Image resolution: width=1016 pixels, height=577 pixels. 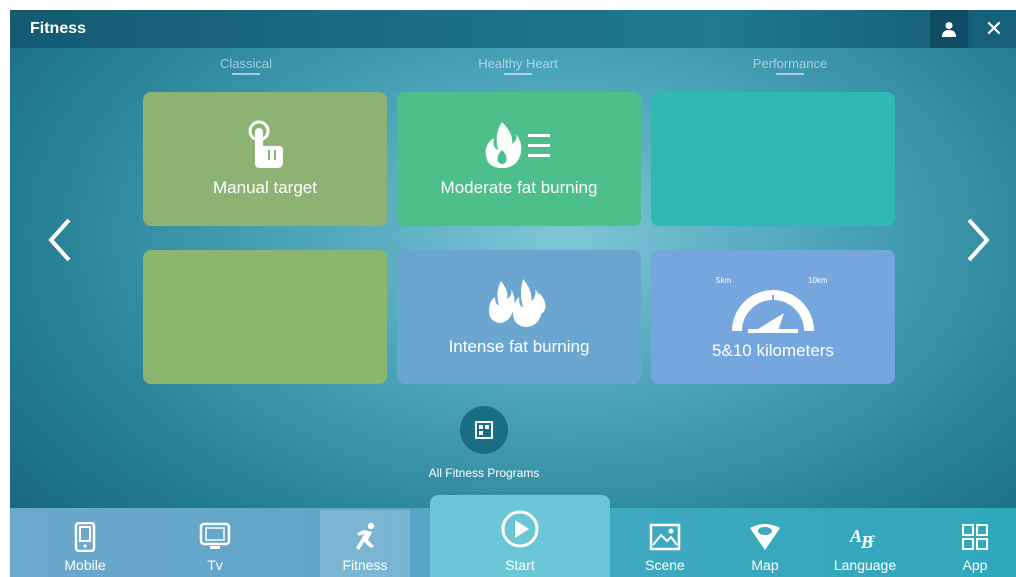 I want to click on tile-label: Intense fat burning, so click(x=519, y=346).